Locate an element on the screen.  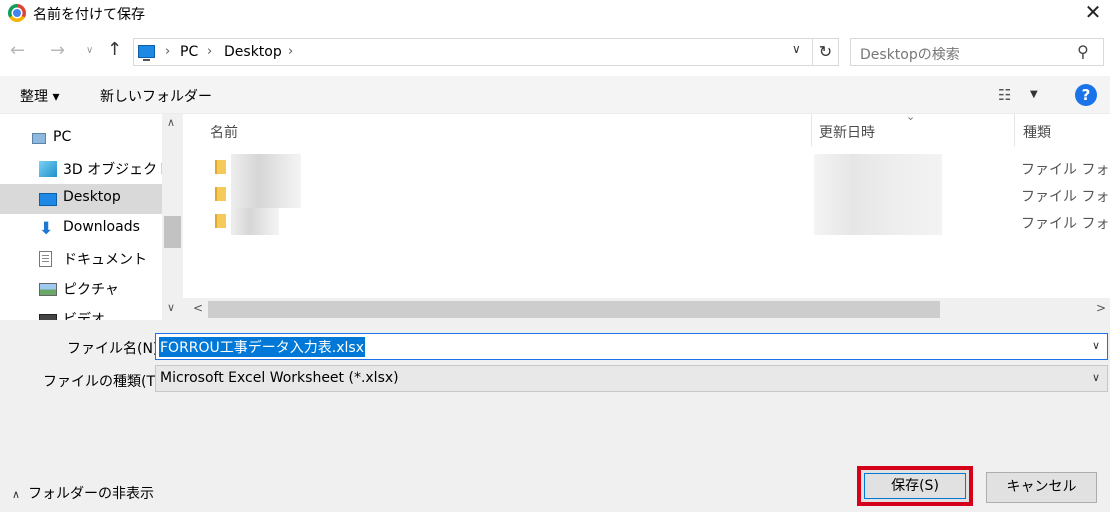
hide-folders-label: フォルダーの非表示 is located at coordinates (91, 494).